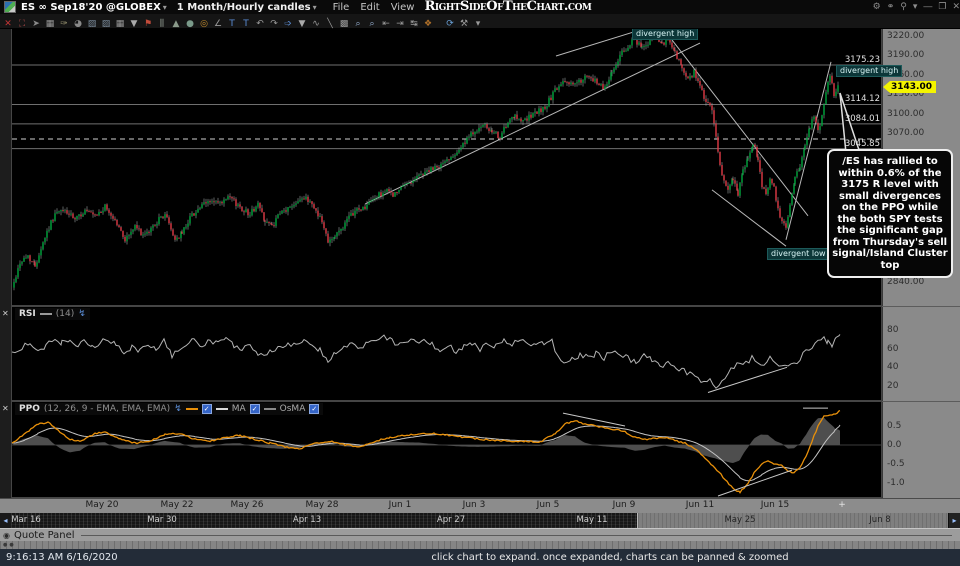 This screenshot has width=960, height=566. Describe the element at coordinates (292, 409) in the screenshot. I see `osma-label: OsMA` at that location.